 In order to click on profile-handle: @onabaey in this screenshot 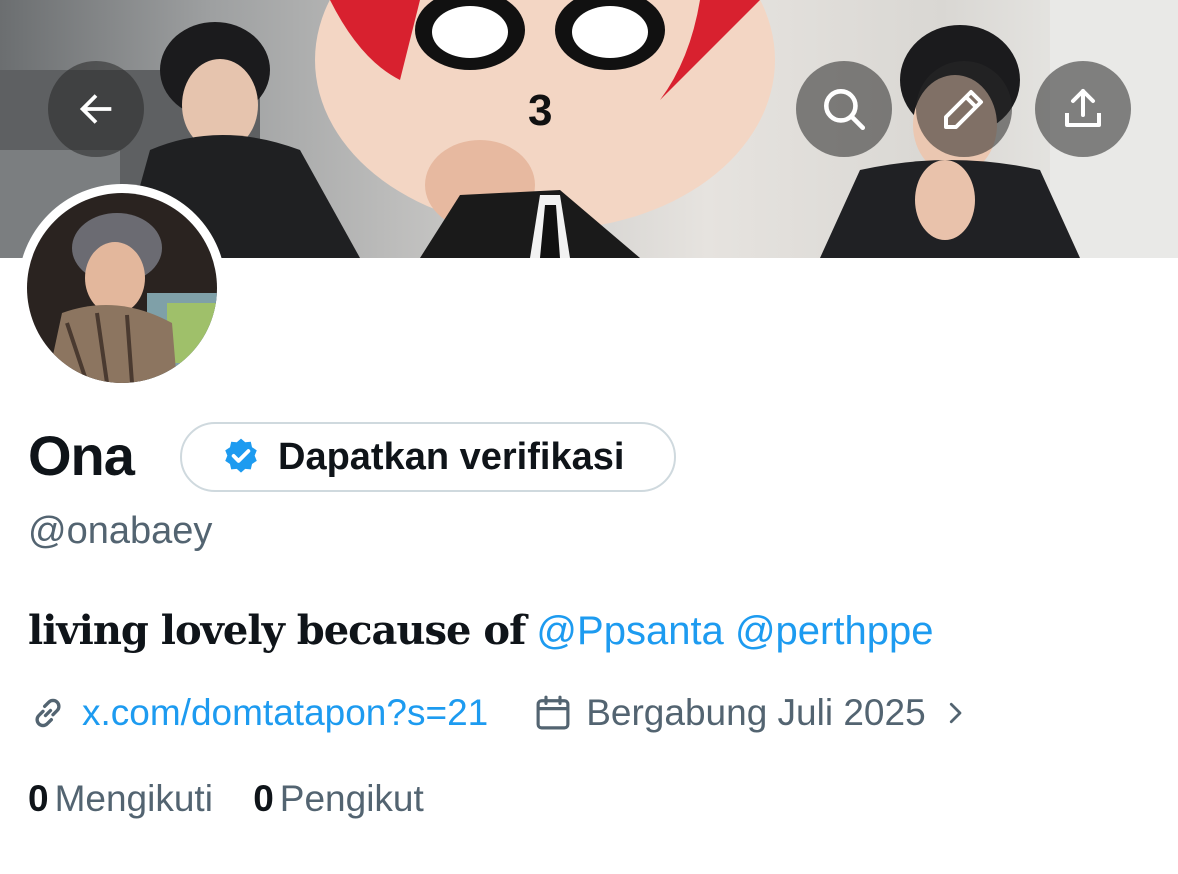, I will do `click(120, 531)`.